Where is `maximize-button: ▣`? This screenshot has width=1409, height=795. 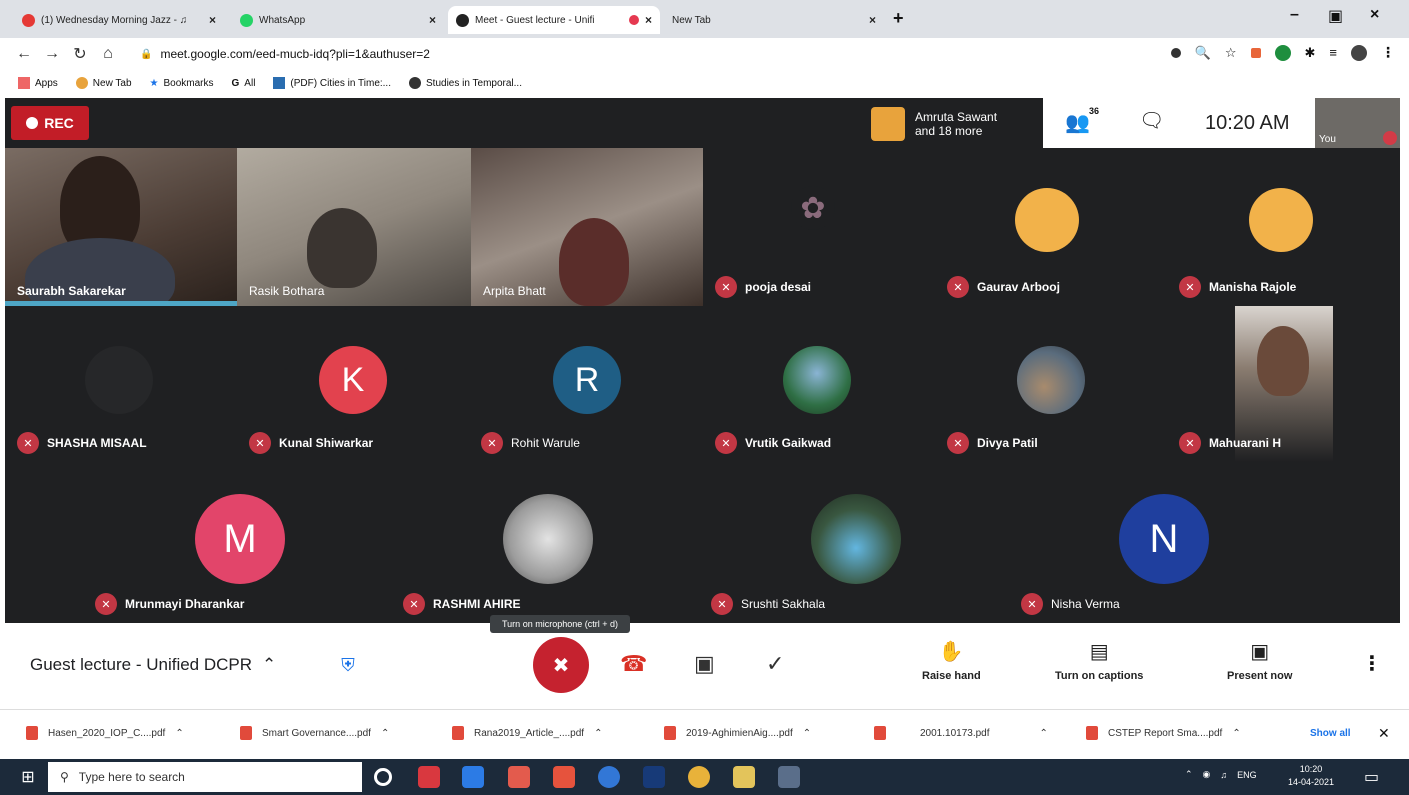
maximize-button: ▣ is located at coordinates (1335, 16).